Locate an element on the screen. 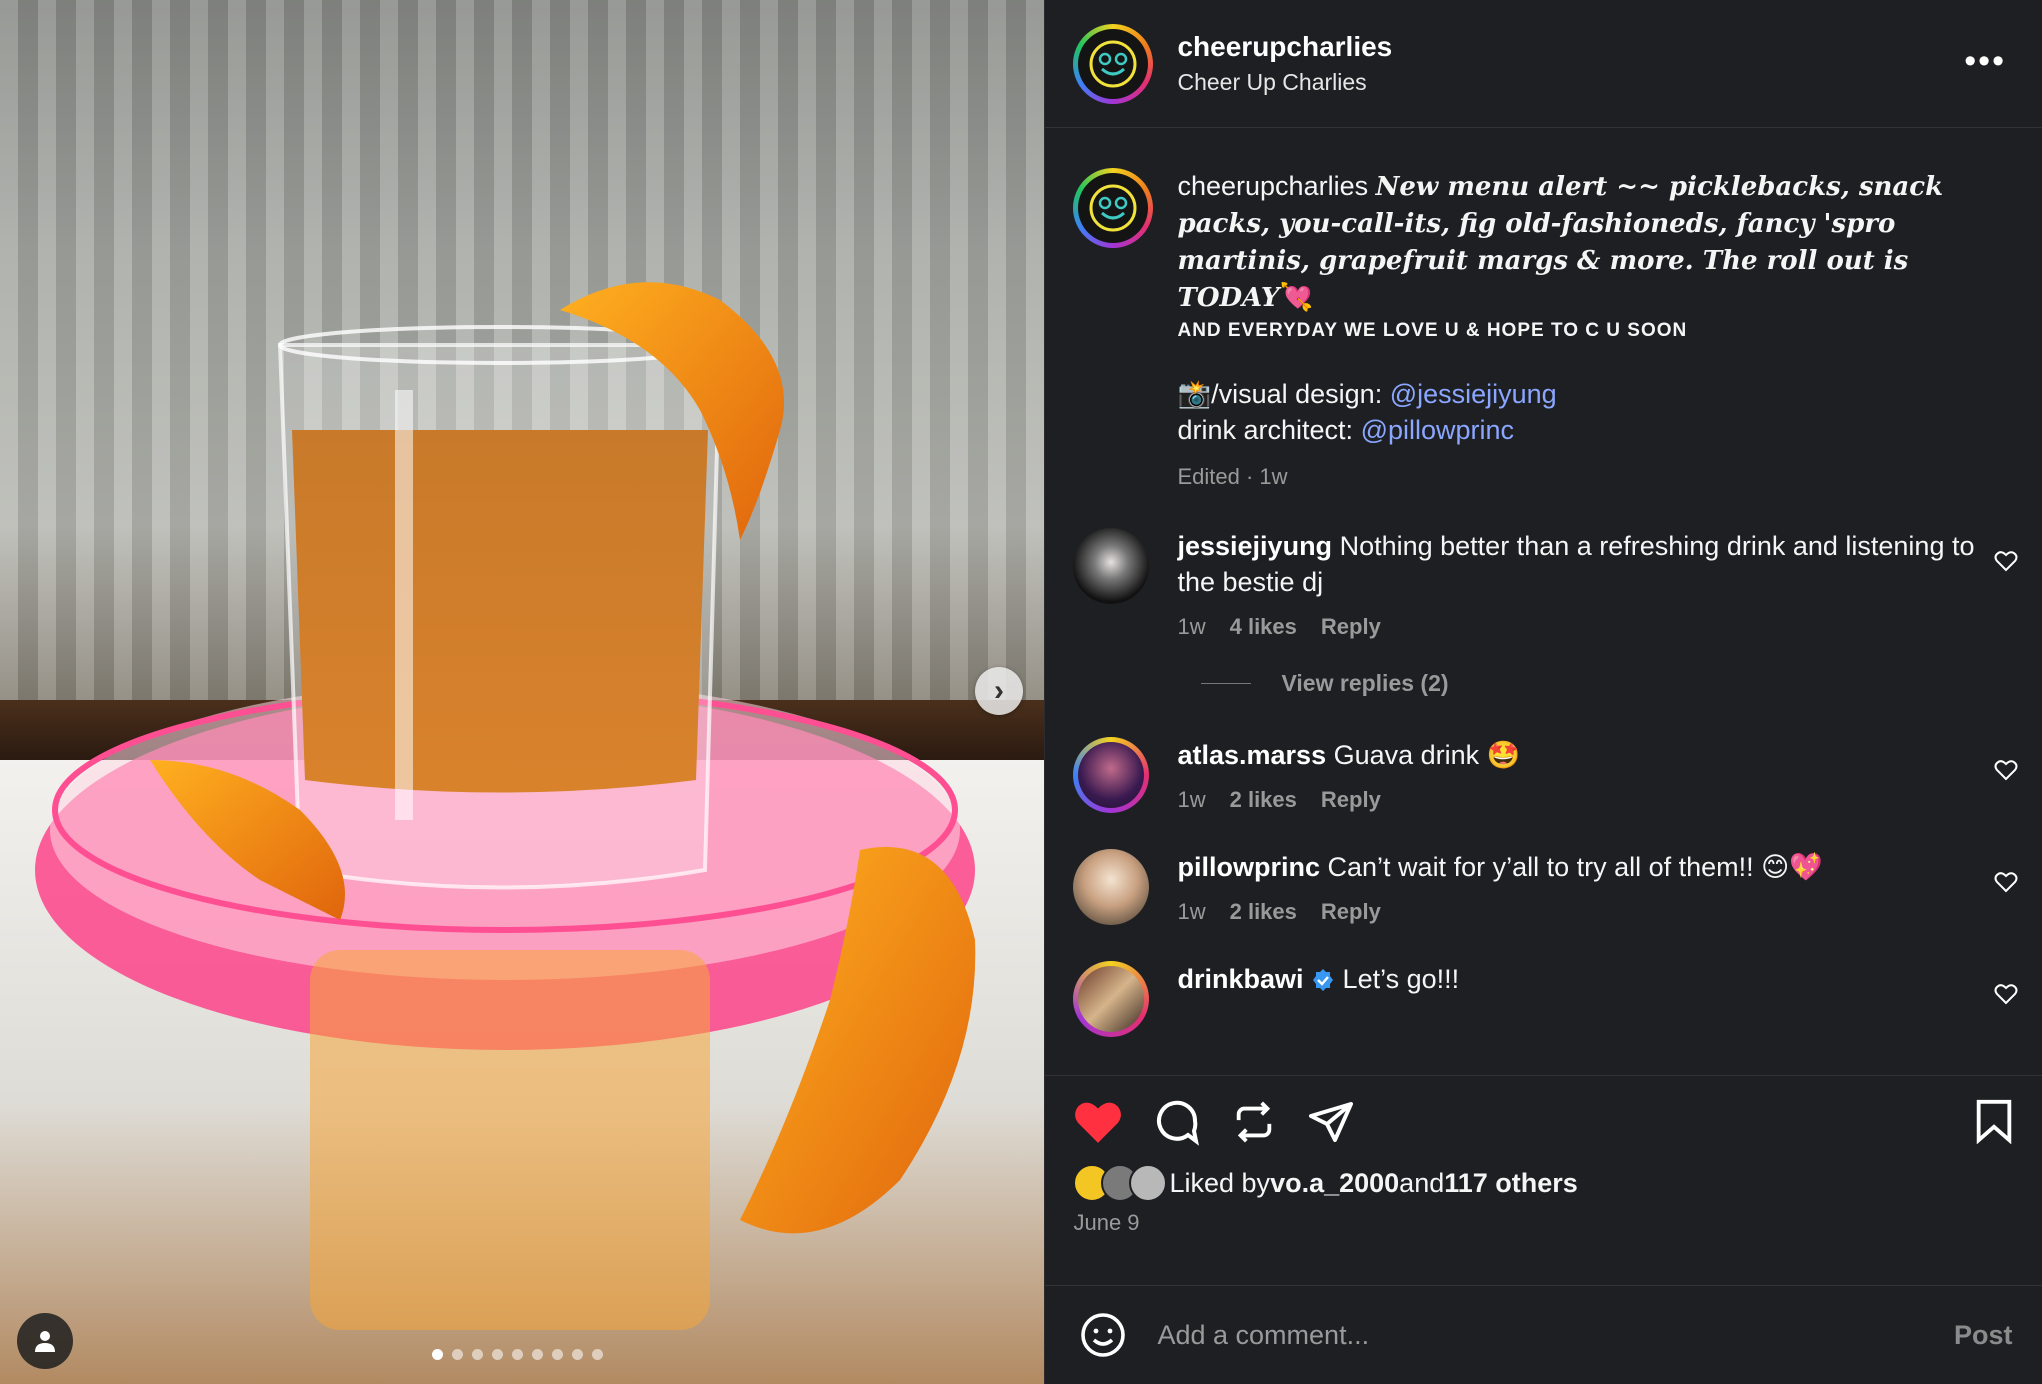  carousel-indicator is located at coordinates (517, 1354).